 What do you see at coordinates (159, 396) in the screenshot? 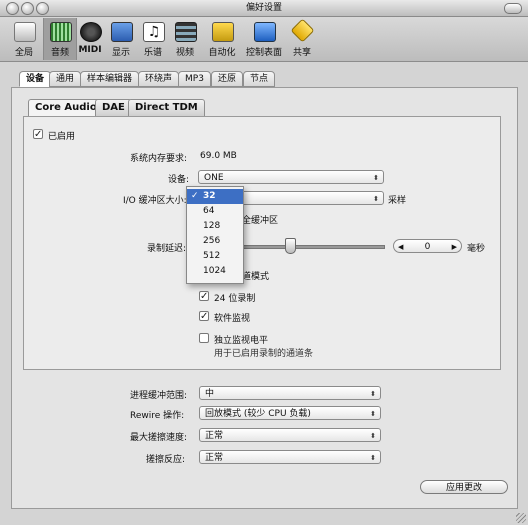
I see `process-buffer-label: 进程缓冲范围:` at bounding box center [159, 396].